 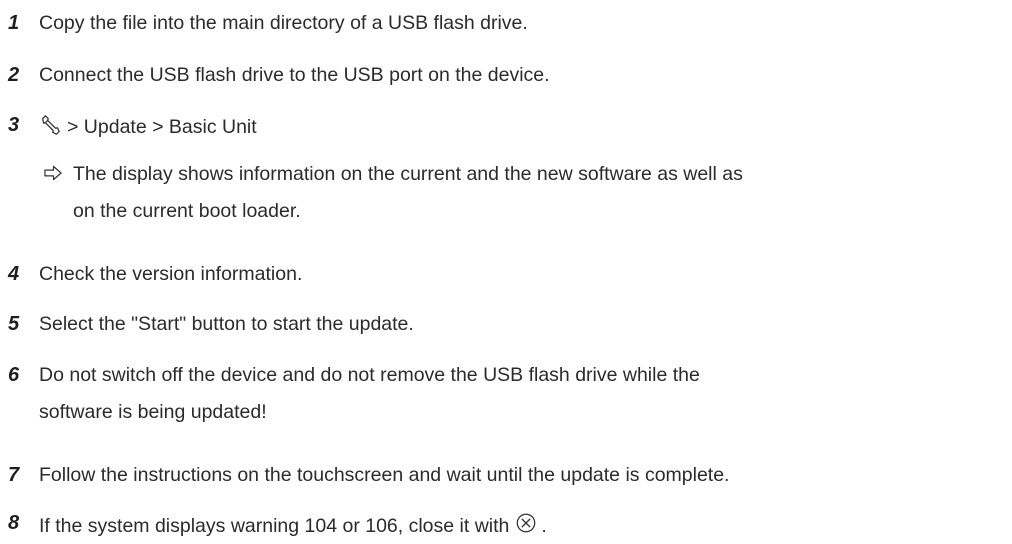 What do you see at coordinates (14, 523) in the screenshot?
I see `step-number: 8` at bounding box center [14, 523].